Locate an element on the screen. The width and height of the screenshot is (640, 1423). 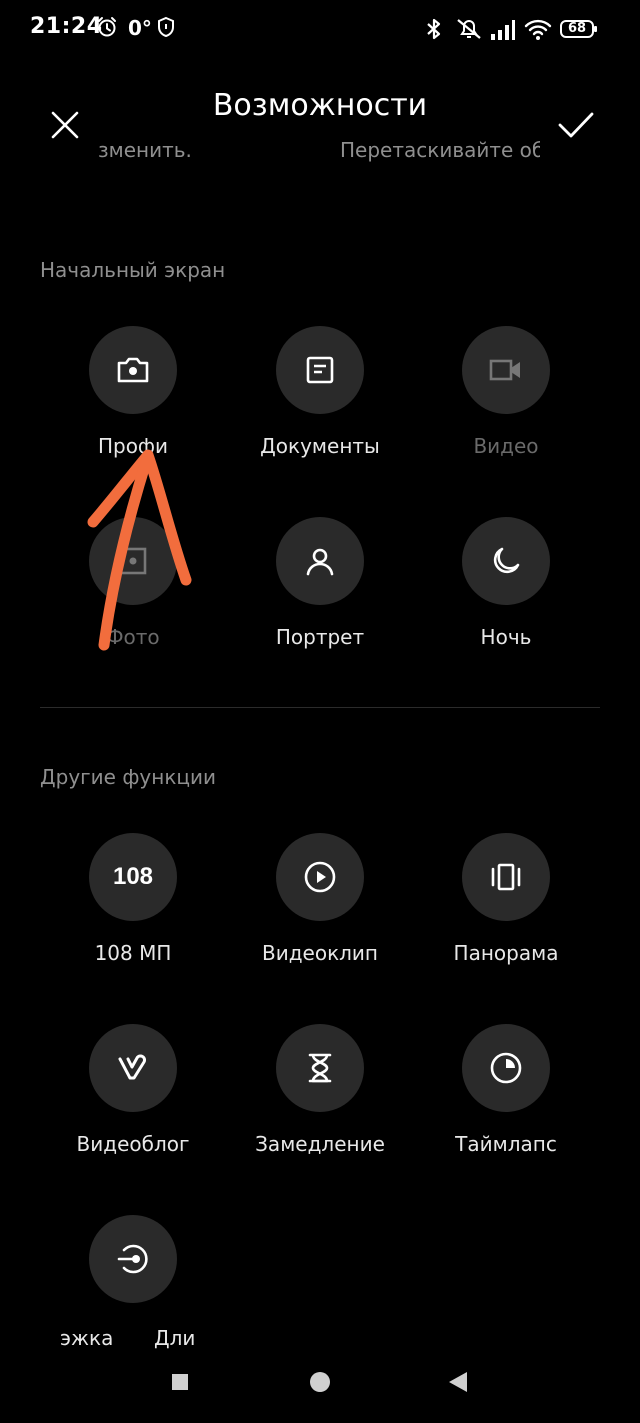
play-icon is located at coordinates (320, 877).